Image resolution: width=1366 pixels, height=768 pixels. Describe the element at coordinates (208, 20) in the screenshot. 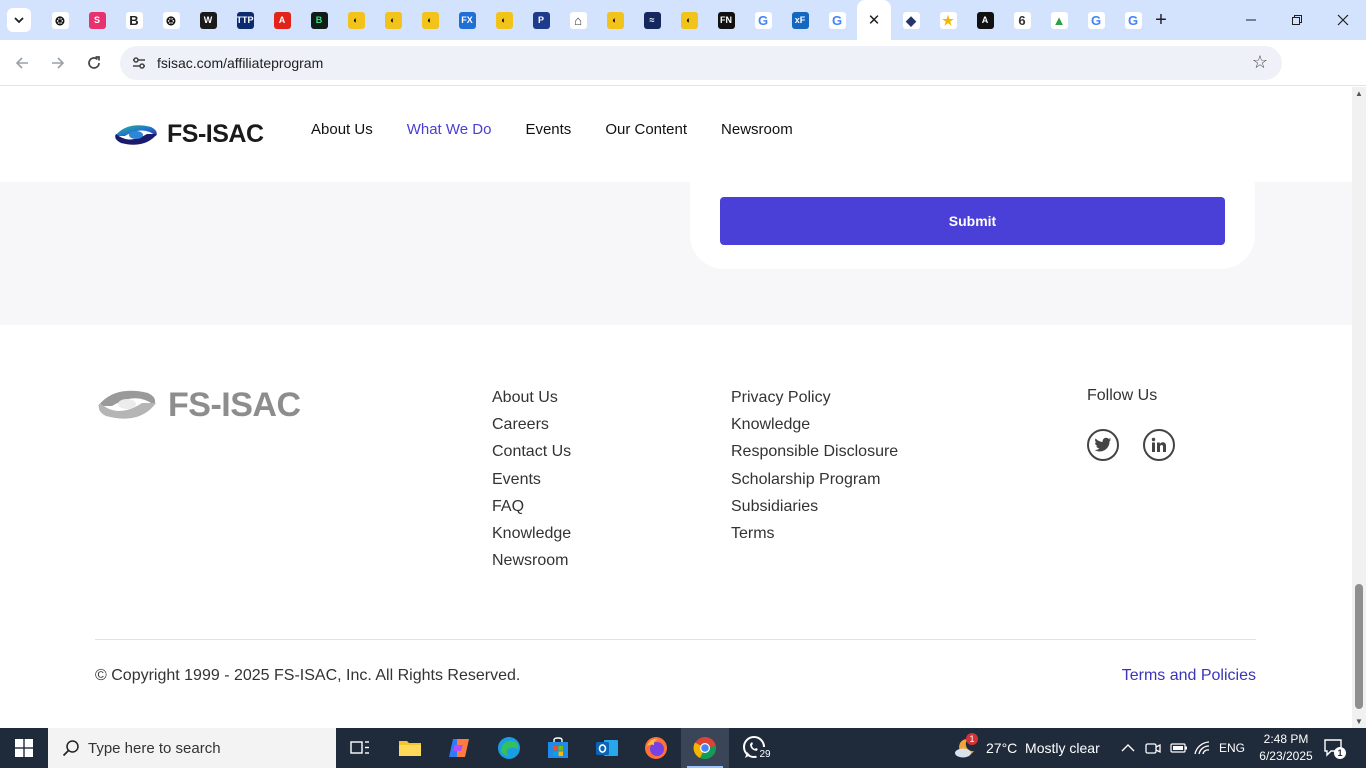

I see `tab: W` at that location.